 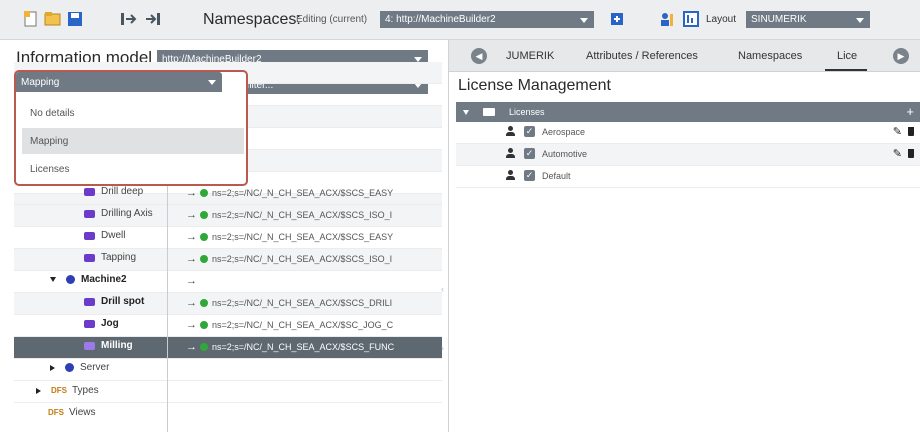 What do you see at coordinates (119, 82) in the screenshot?
I see `details-filter-dropdown-open: Mapping` at bounding box center [119, 82].